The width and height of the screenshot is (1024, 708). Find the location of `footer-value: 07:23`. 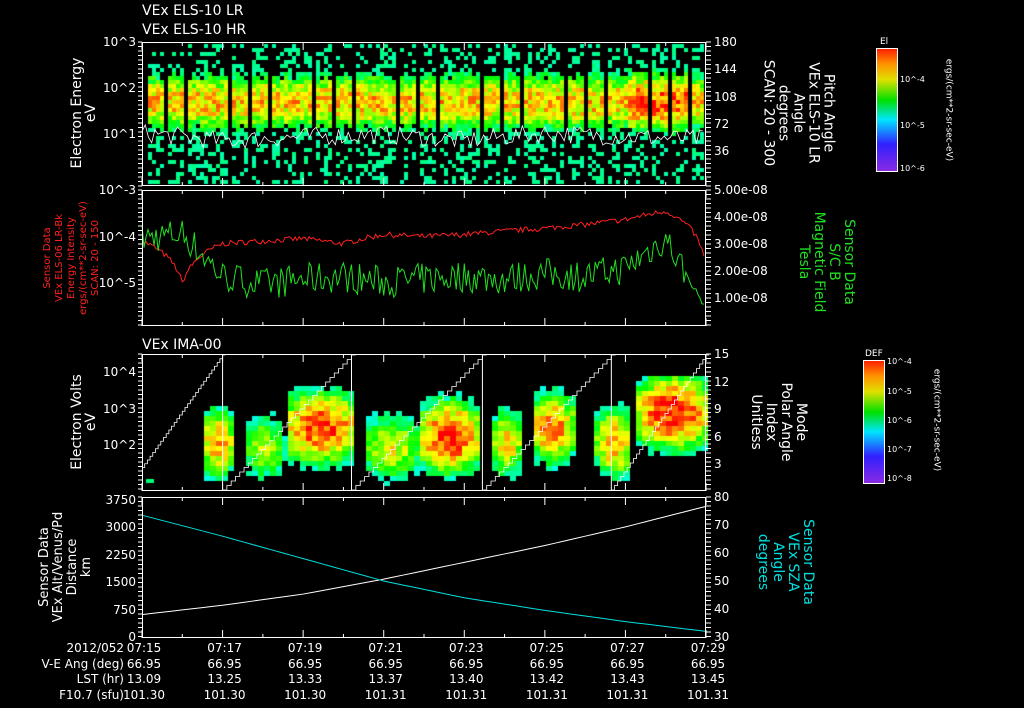

footer-value: 07:23 is located at coordinates (466, 648).